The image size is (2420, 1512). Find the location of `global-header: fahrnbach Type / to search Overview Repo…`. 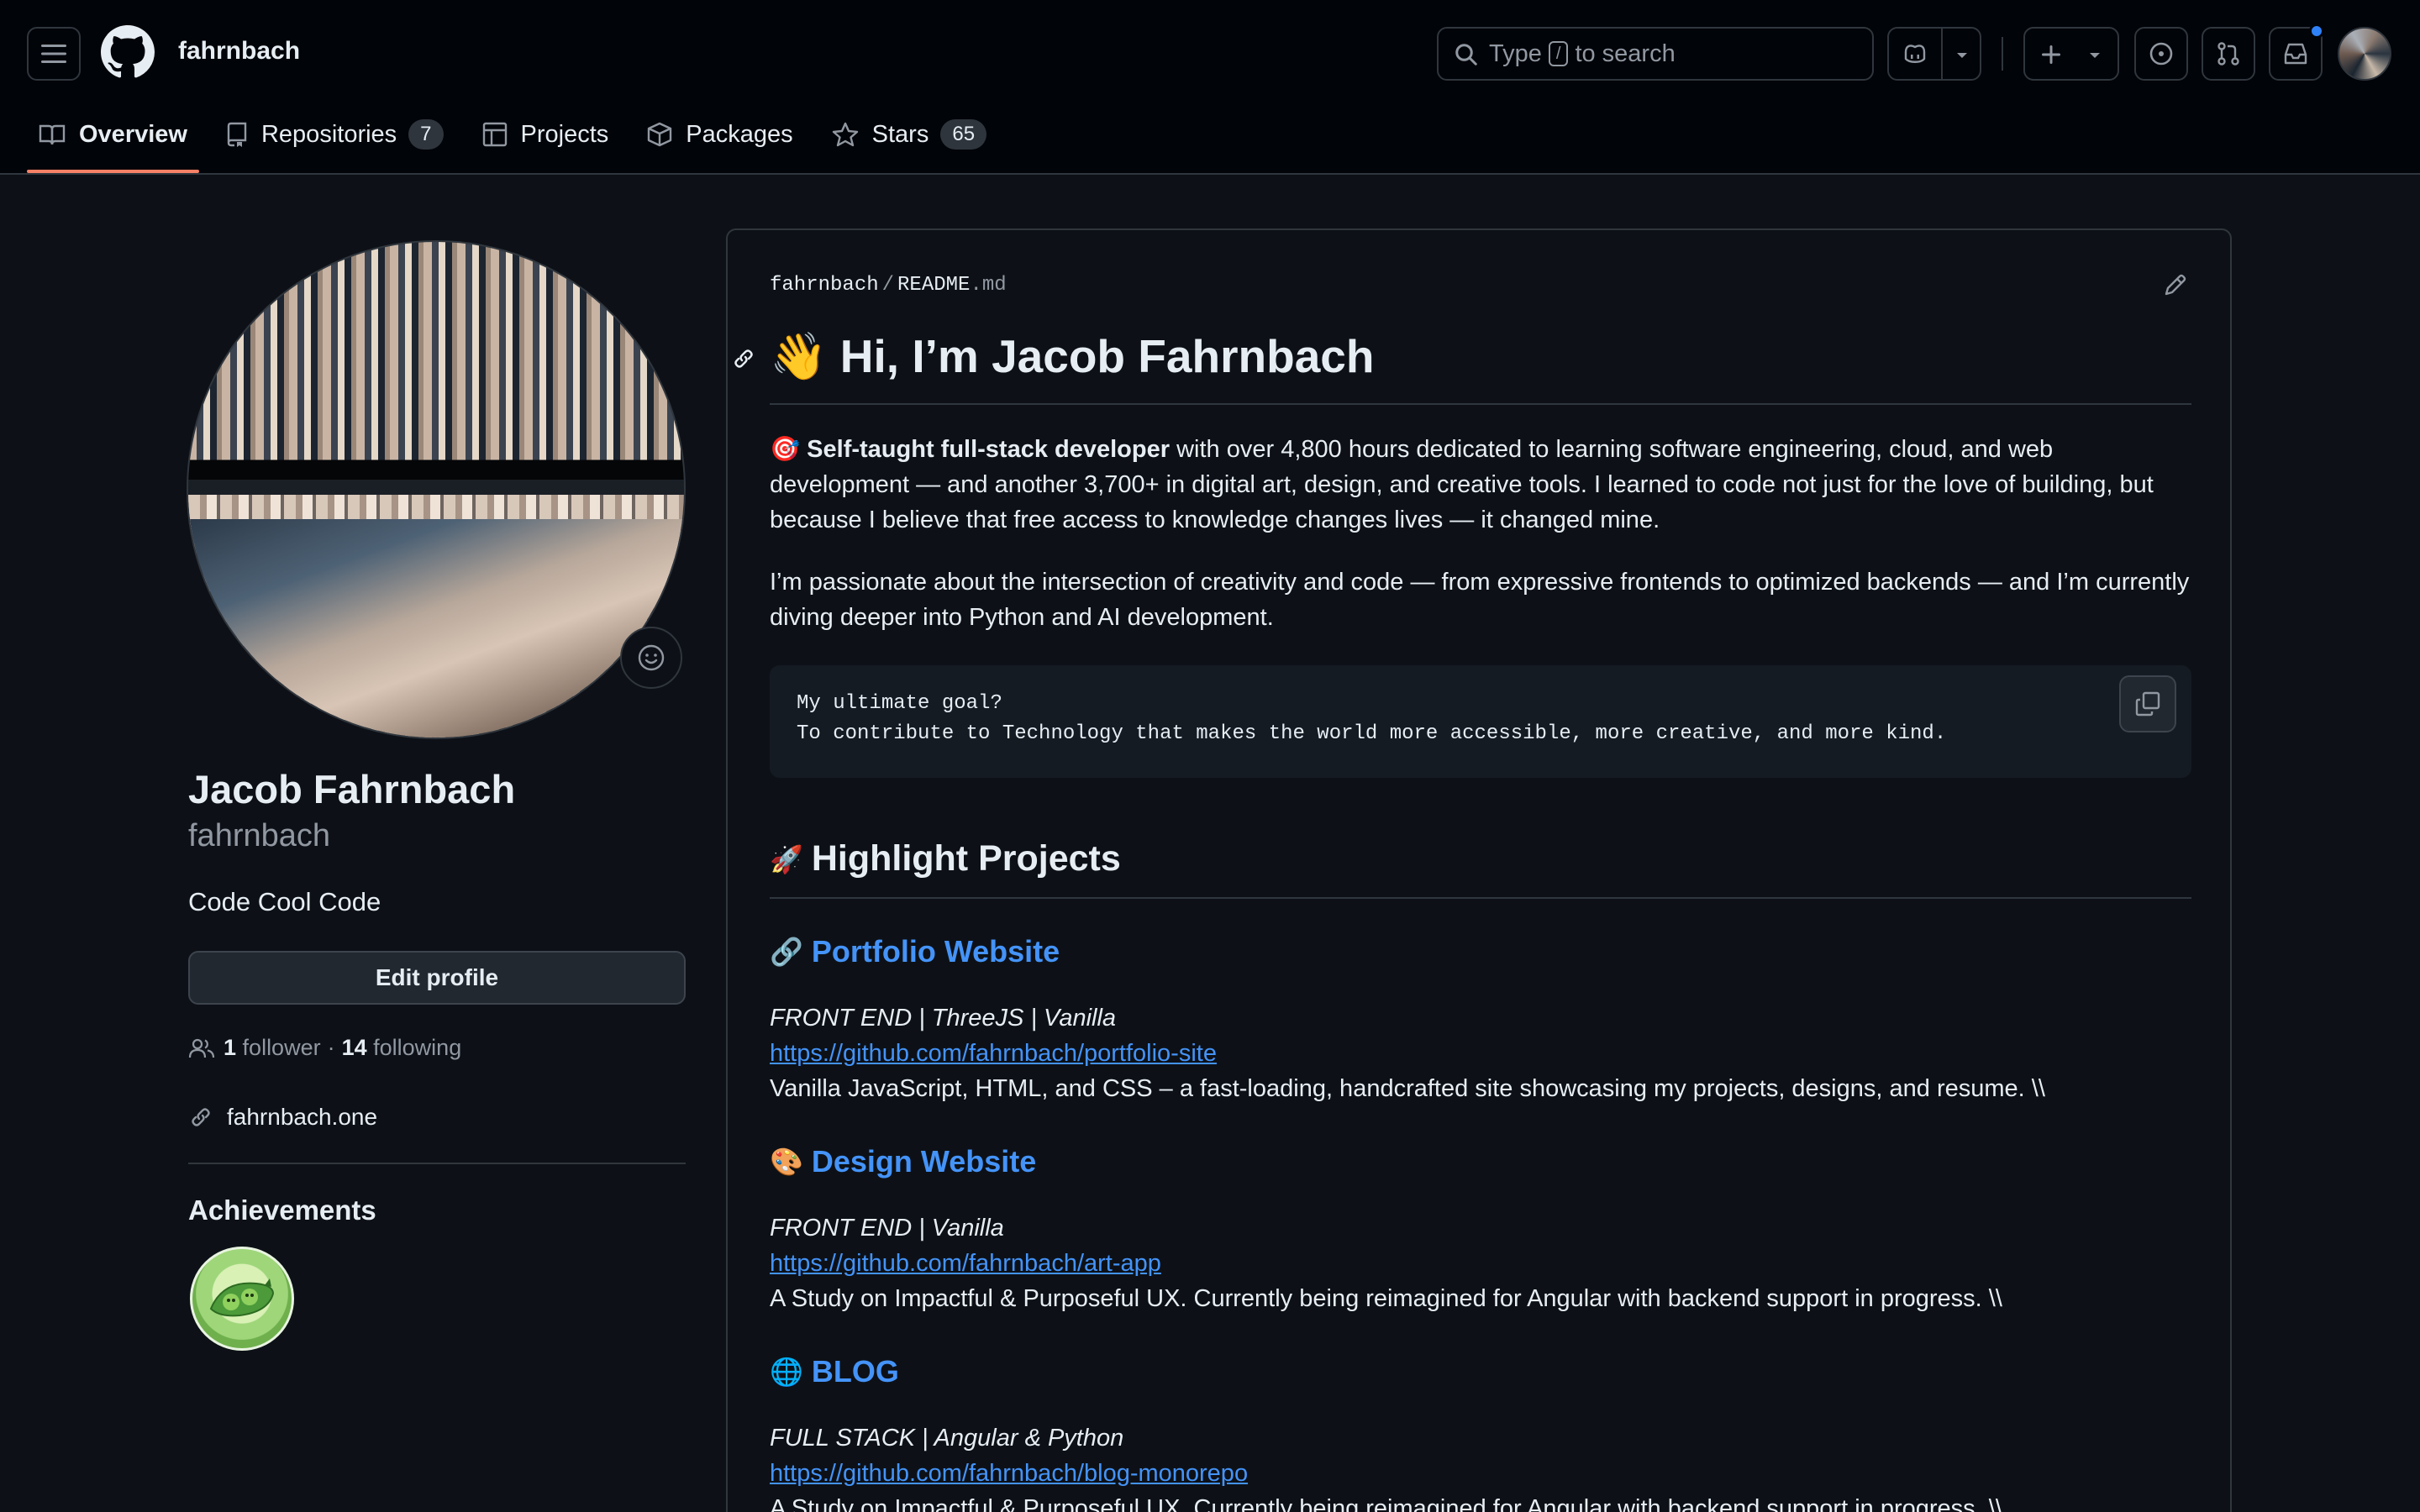

global-header: fahrnbach Type / to search Overview Repo… is located at coordinates (1210, 87).